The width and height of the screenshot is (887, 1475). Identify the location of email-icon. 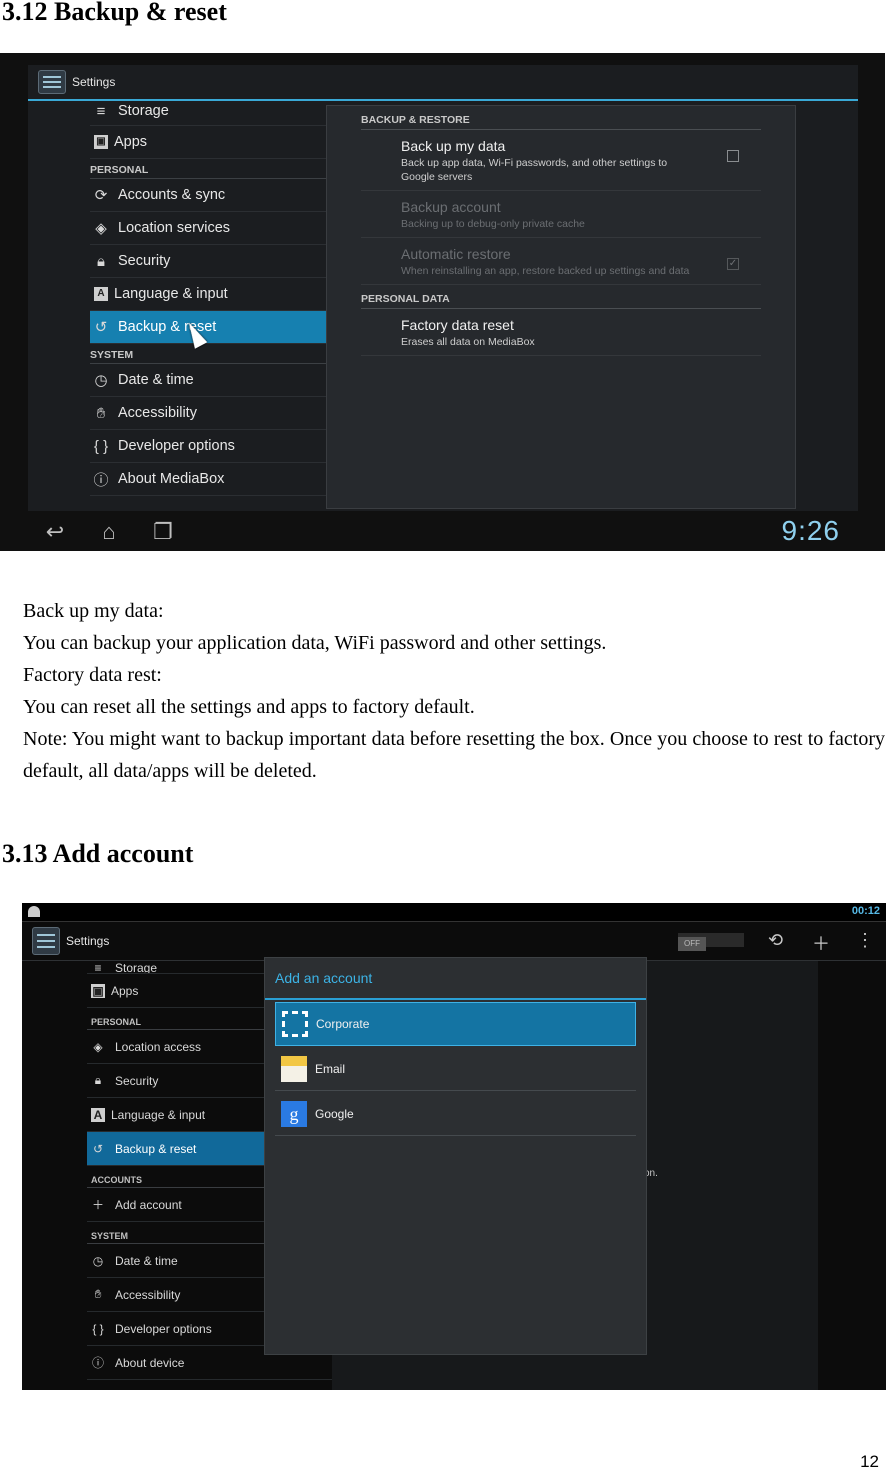
(294, 1069).